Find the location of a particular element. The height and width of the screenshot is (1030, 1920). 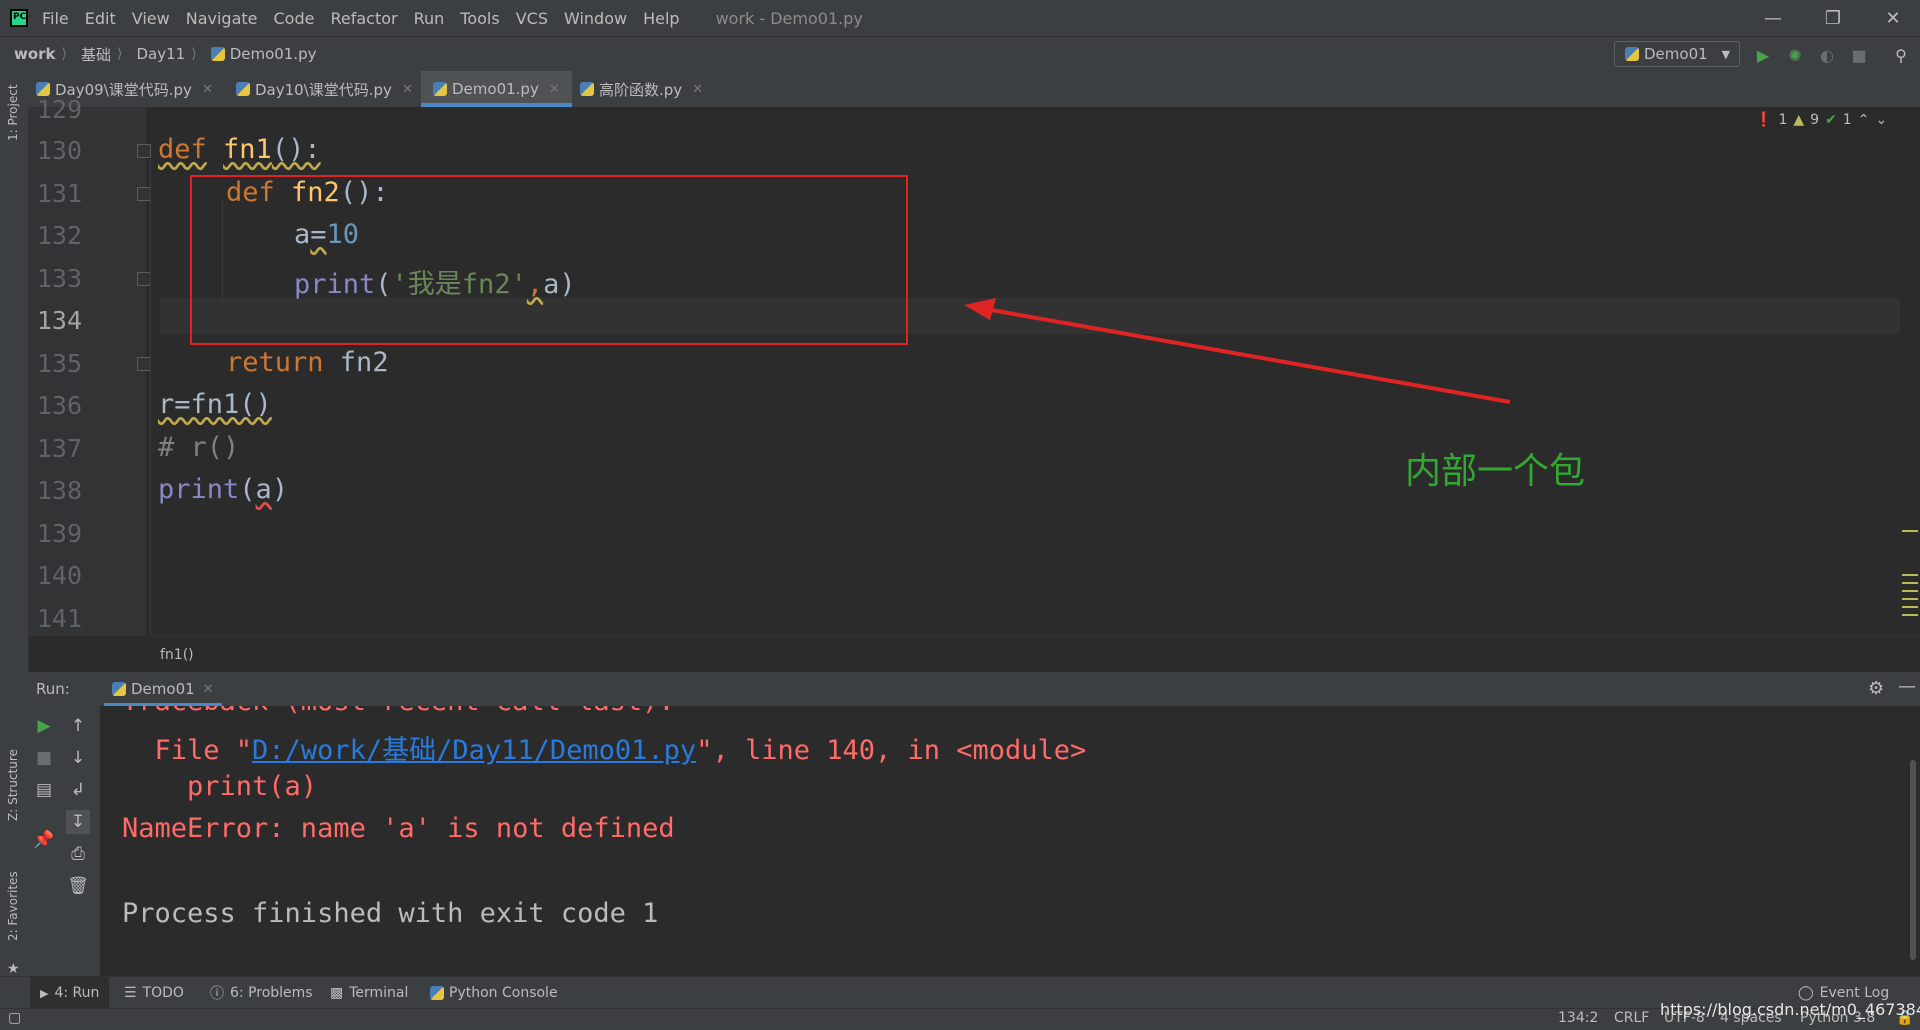

code-line-135: return fn2 is located at coordinates (307, 362).